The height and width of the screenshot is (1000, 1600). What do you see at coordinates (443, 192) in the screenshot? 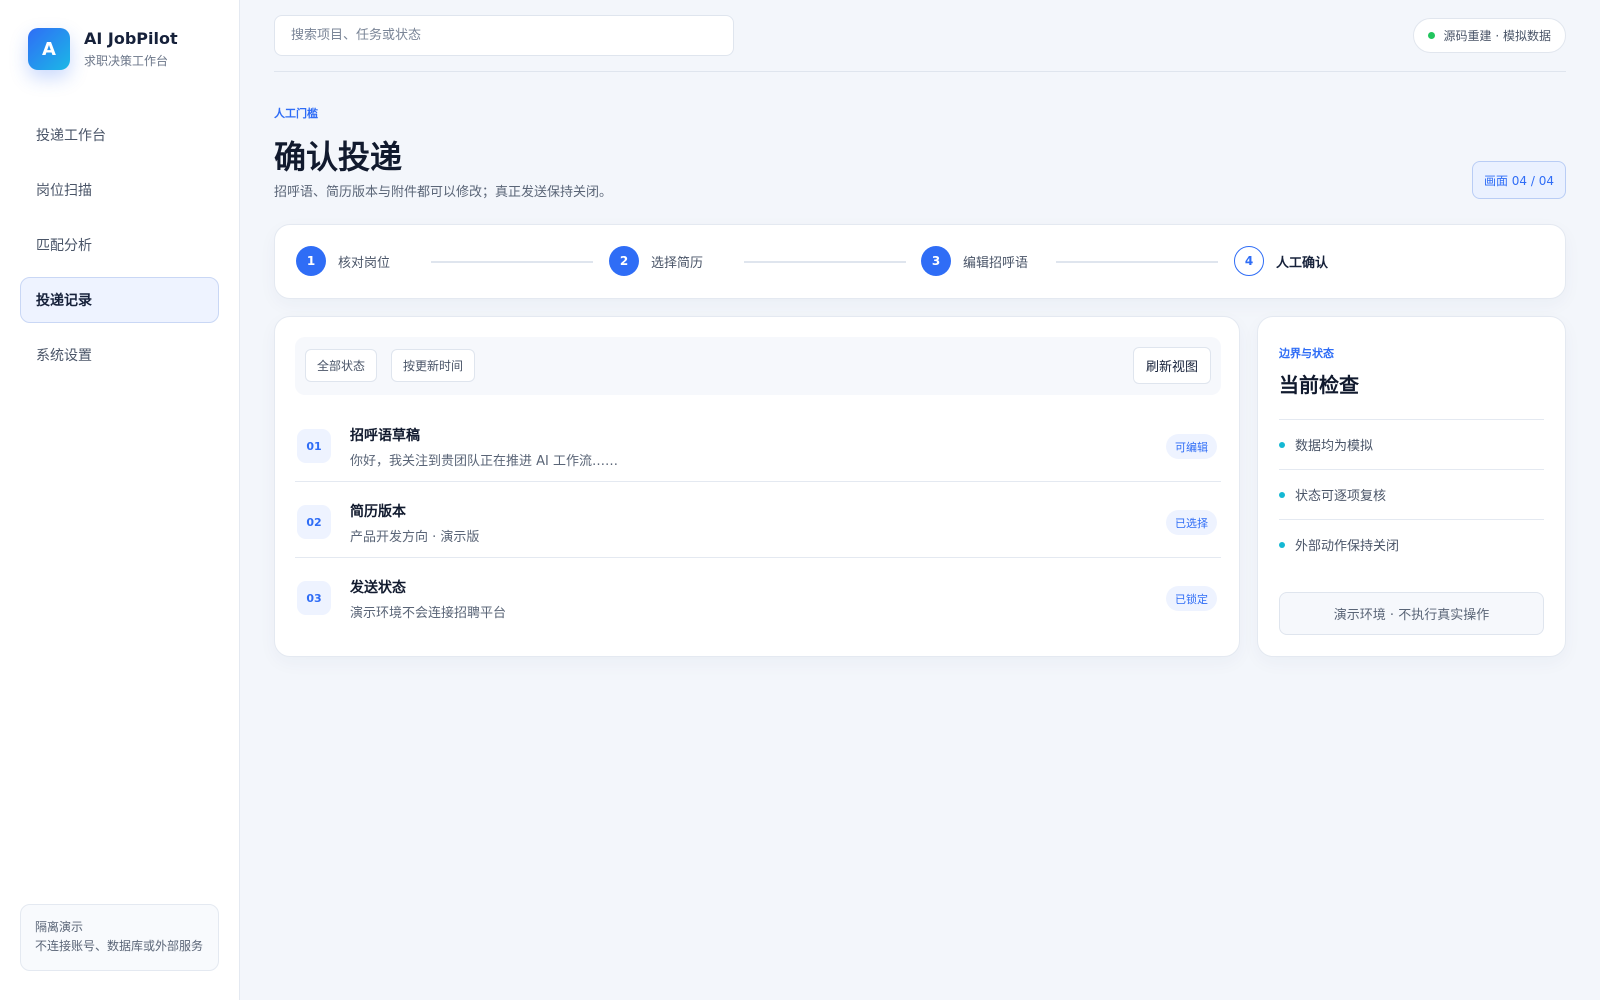
I see `page-subtitle: 招呼语、简历版本与附件都可以修改；真正发送保持关闭。` at bounding box center [443, 192].